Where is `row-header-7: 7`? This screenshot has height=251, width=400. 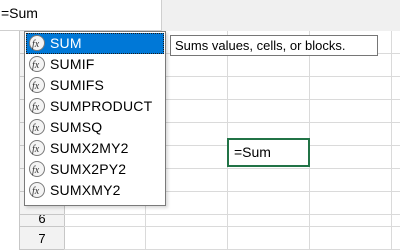 row-header-7: 7 is located at coordinates (42, 238).